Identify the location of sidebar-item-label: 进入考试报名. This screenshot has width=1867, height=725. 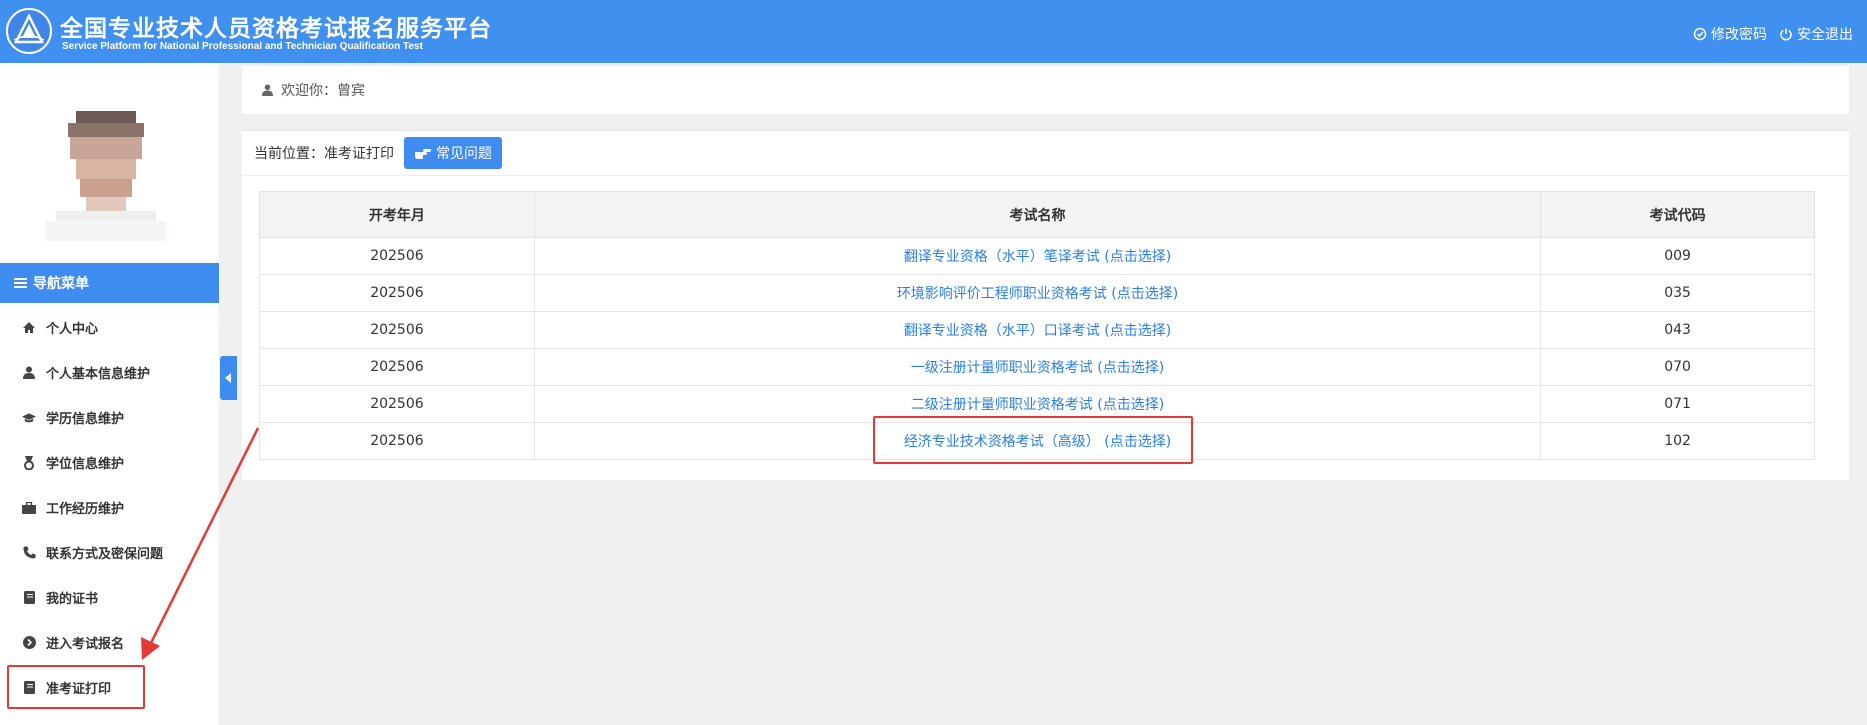
(85, 644).